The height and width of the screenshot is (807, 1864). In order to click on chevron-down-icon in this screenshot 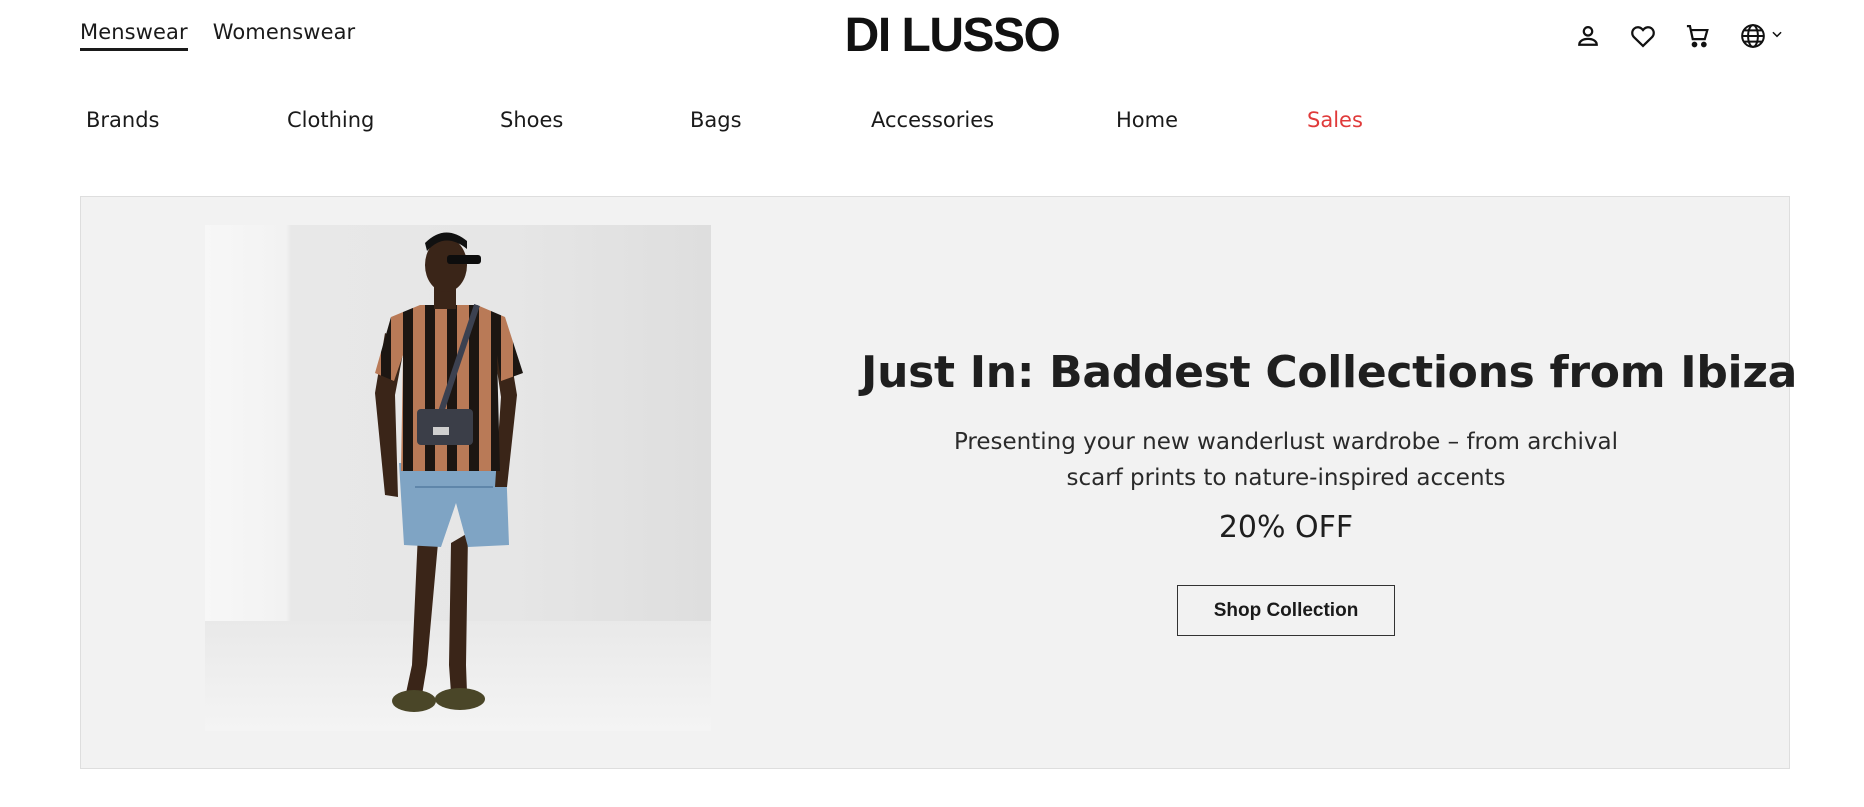, I will do `click(1777, 35)`.